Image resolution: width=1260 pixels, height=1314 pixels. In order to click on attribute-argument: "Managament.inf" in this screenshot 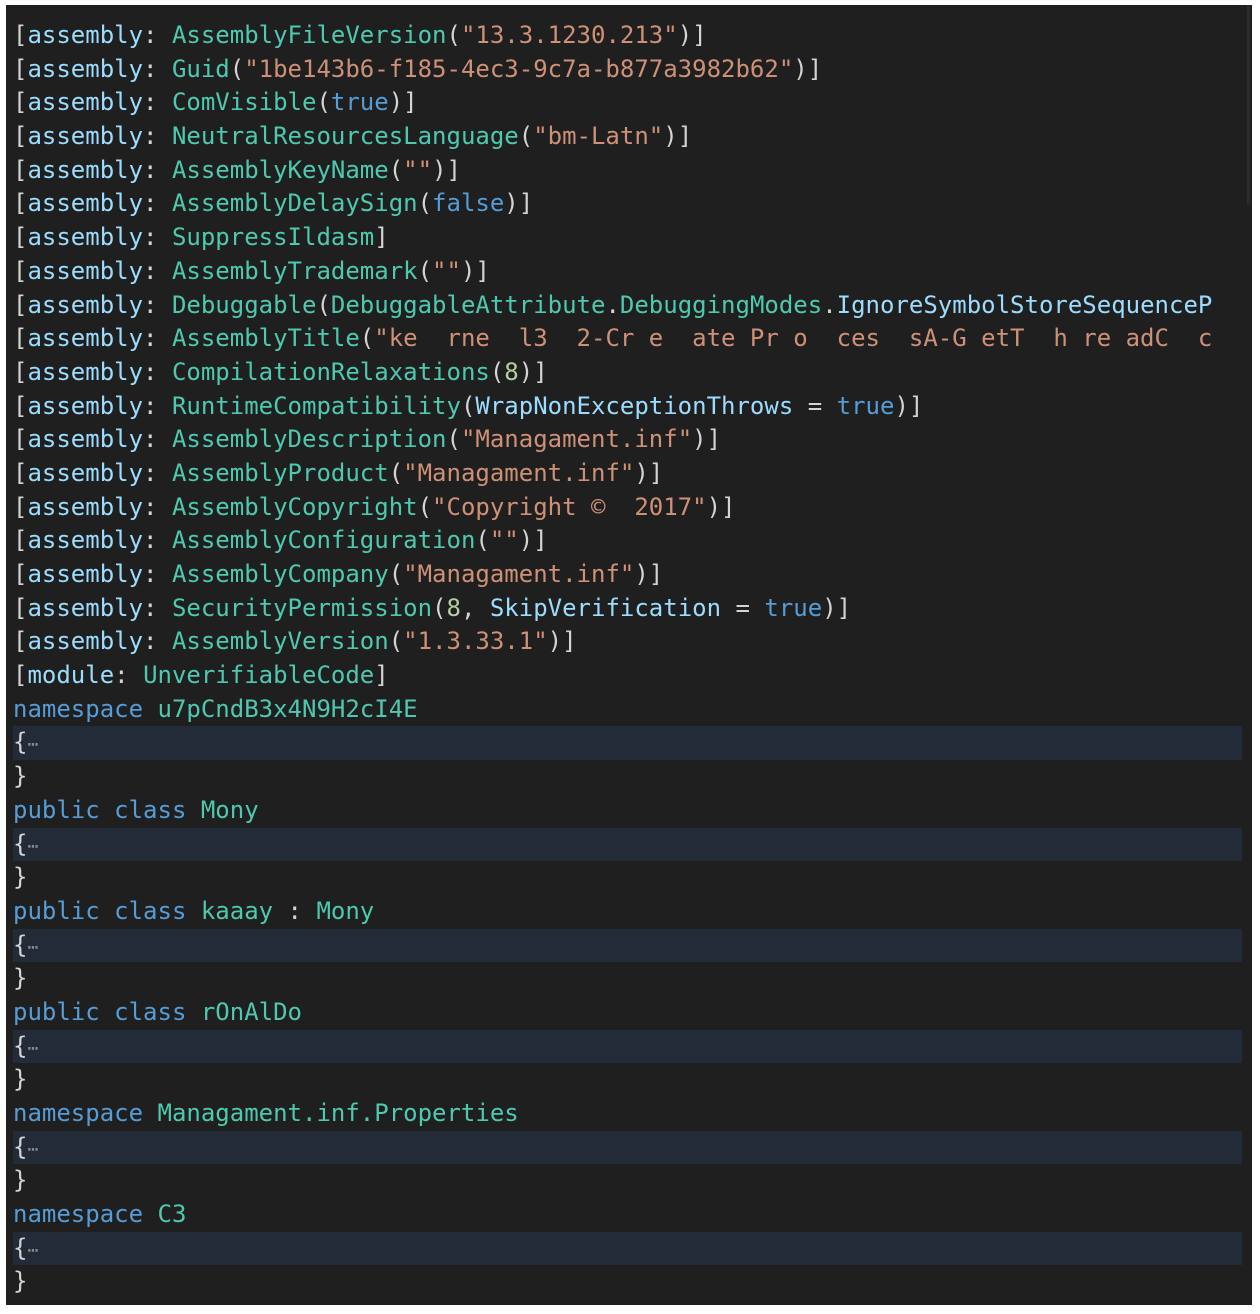, I will do `click(519, 574)`.